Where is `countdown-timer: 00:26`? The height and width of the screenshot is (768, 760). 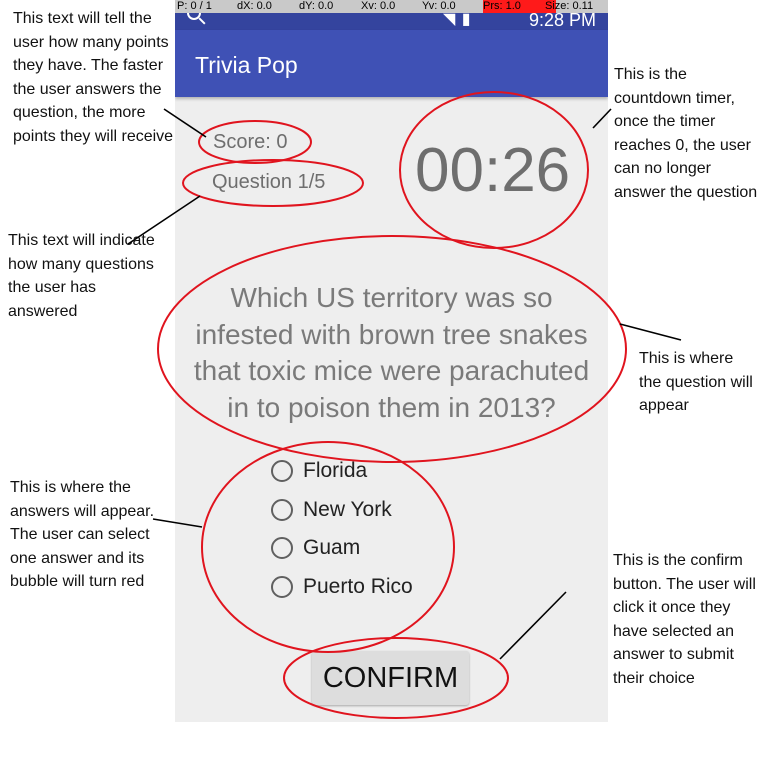
countdown-timer: 00:26 is located at coordinates (493, 170).